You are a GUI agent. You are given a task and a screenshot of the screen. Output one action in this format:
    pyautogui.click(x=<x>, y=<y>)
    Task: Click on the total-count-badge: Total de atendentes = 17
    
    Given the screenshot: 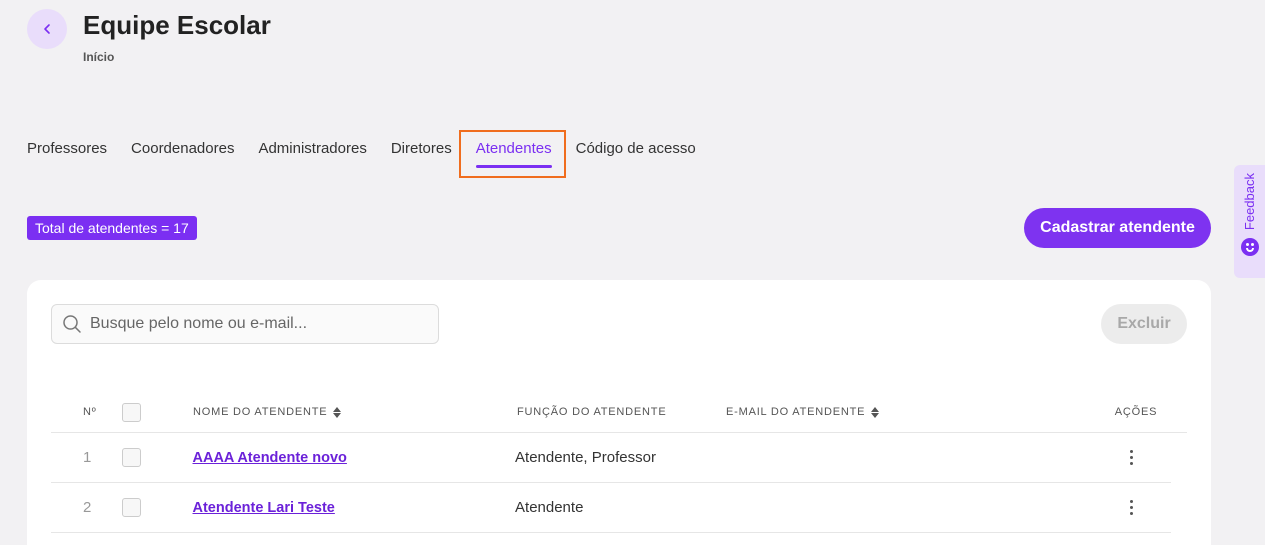 What is the action you would take?
    pyautogui.click(x=112, y=228)
    